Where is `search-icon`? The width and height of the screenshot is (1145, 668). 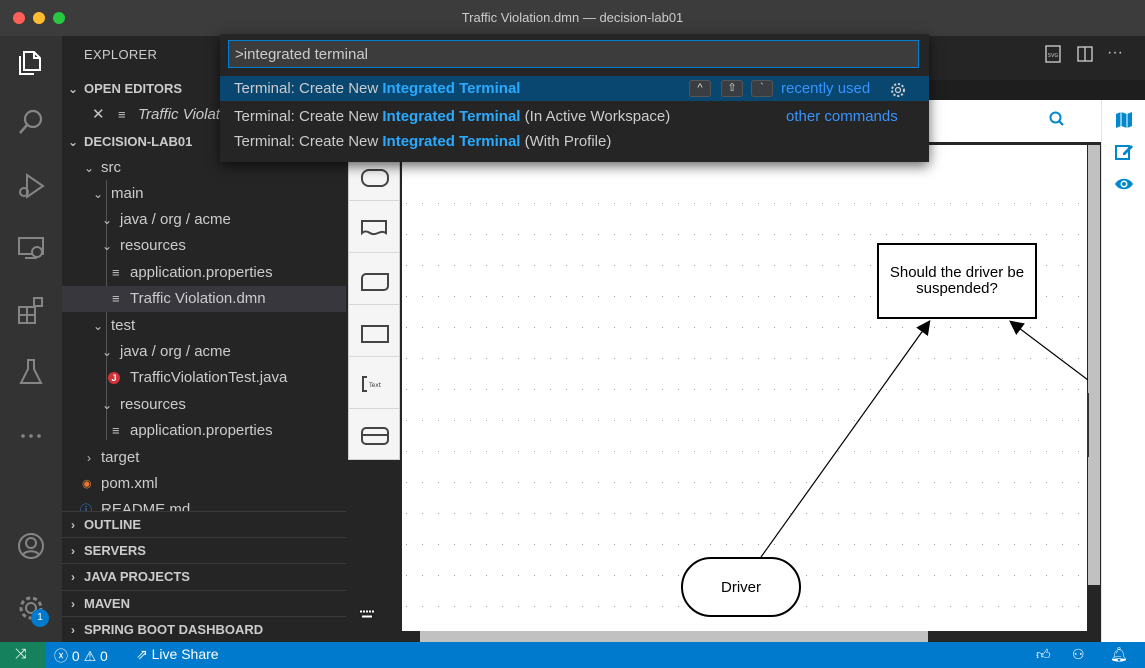
search-icon is located at coordinates (31, 122).